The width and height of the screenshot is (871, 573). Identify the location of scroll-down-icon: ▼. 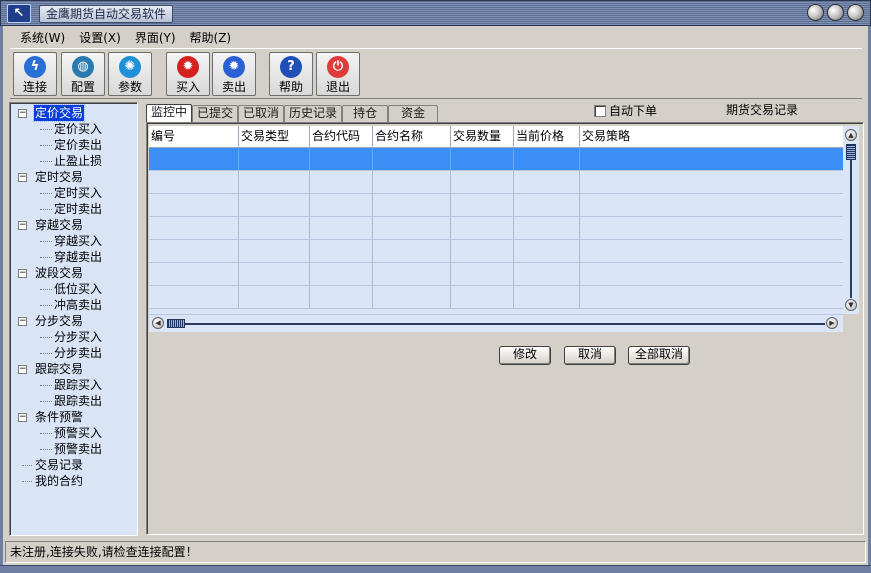
(851, 305).